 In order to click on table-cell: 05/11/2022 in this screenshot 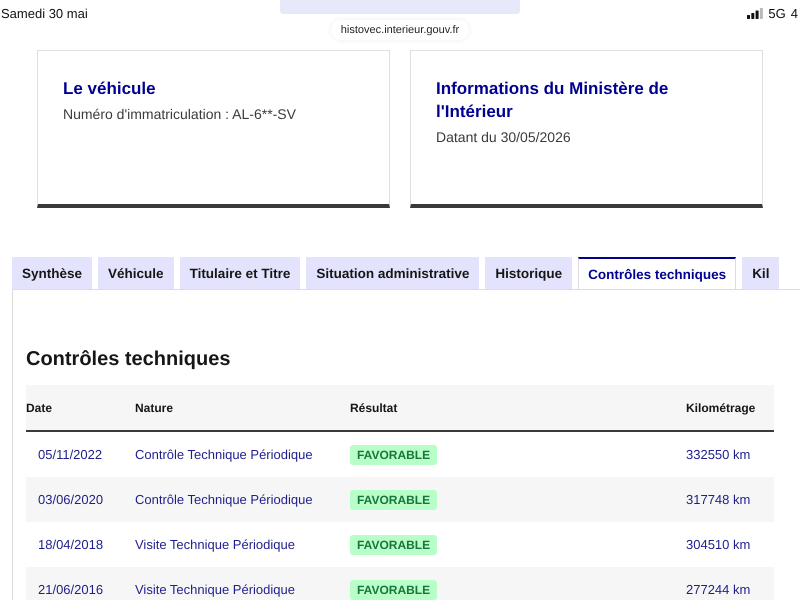, I will do `click(70, 454)`.